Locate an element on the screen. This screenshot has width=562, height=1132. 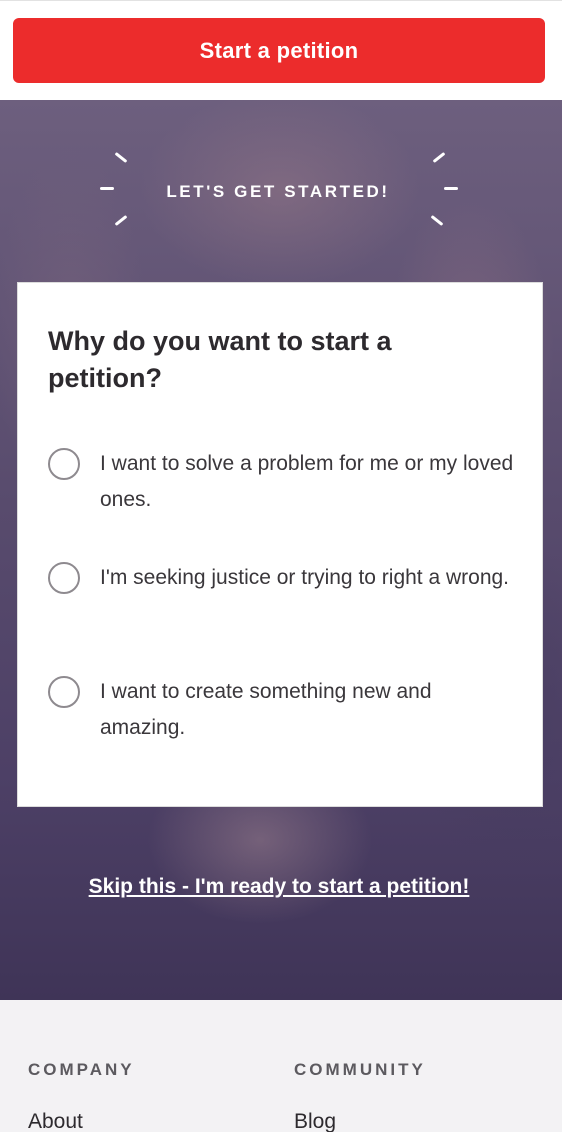
footer-link-blog: Blog is located at coordinates (315, 1121).